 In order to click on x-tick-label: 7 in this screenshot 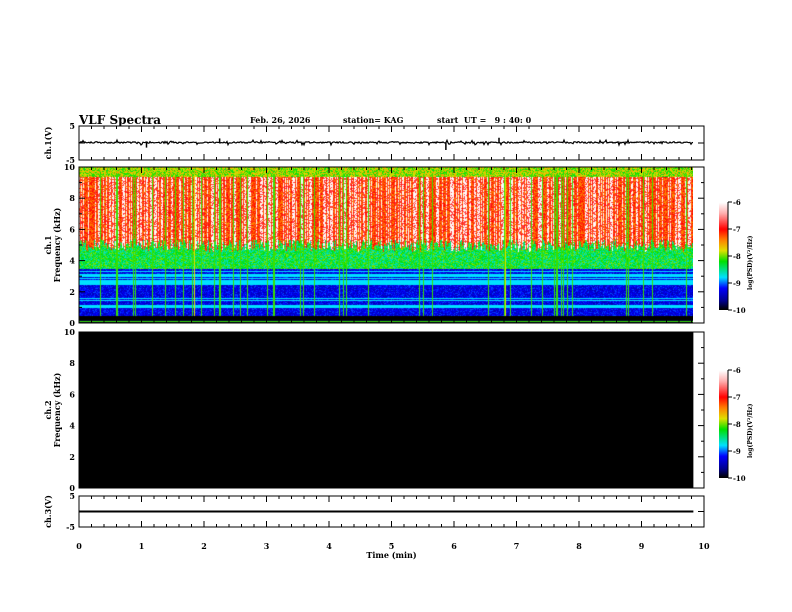, I will do `click(517, 546)`.